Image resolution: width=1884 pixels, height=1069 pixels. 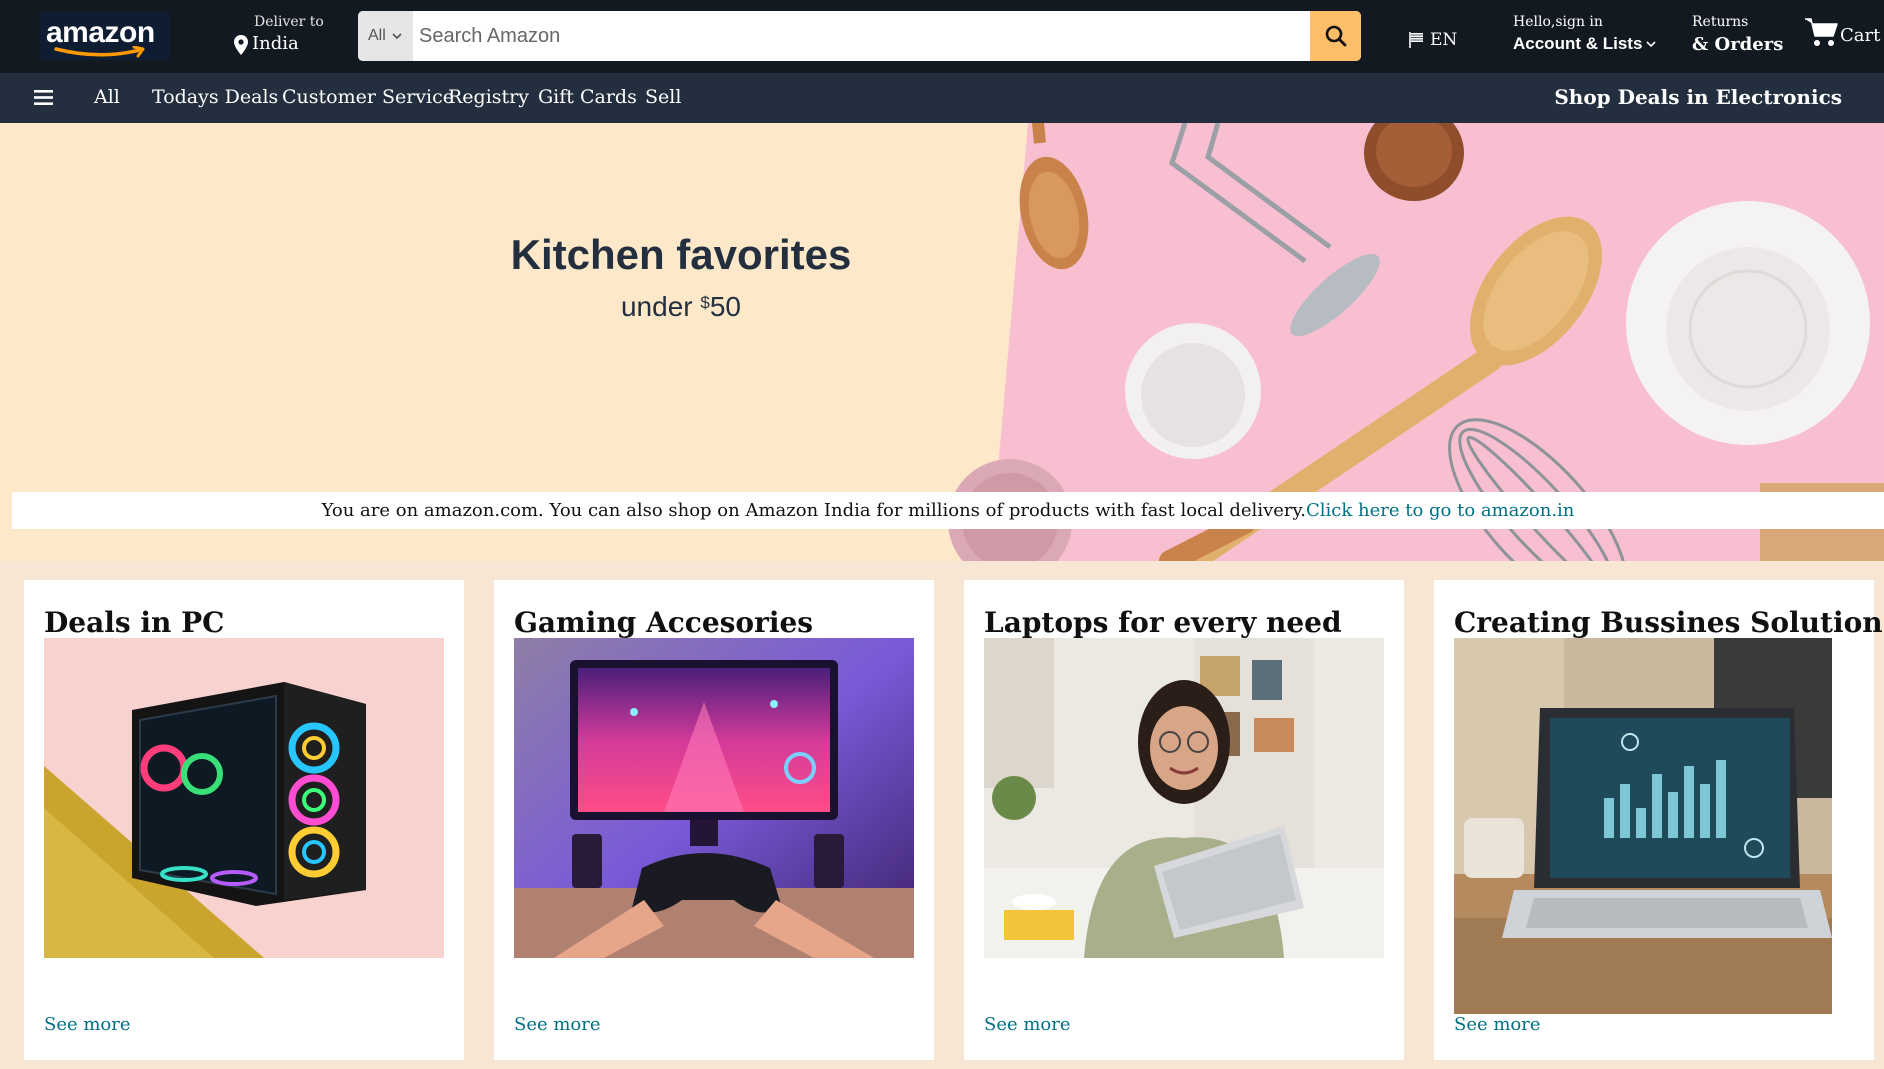 I want to click on orders-label: & Orders, so click(x=1738, y=44).